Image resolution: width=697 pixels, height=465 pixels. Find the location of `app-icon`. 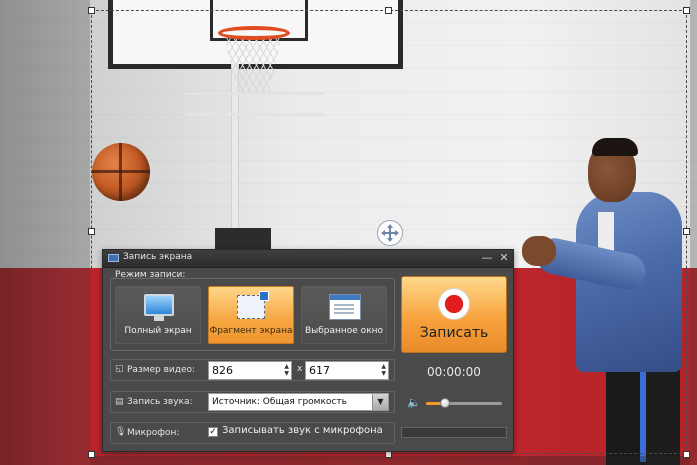

app-icon is located at coordinates (113, 258).